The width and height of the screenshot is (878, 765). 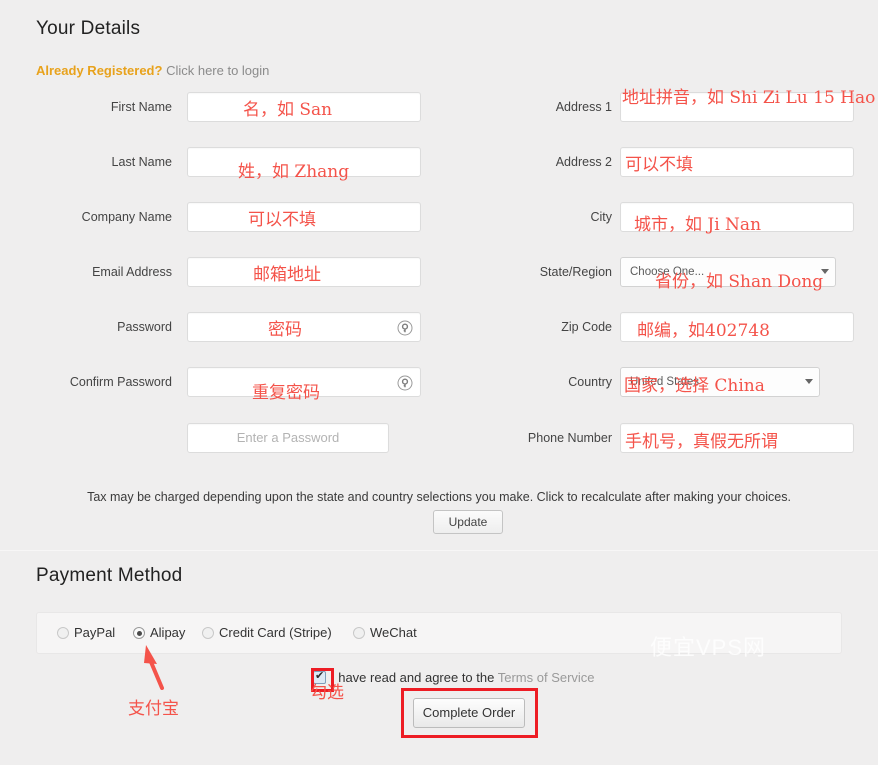 I want to click on login-link: Click here to login, so click(x=217, y=70).